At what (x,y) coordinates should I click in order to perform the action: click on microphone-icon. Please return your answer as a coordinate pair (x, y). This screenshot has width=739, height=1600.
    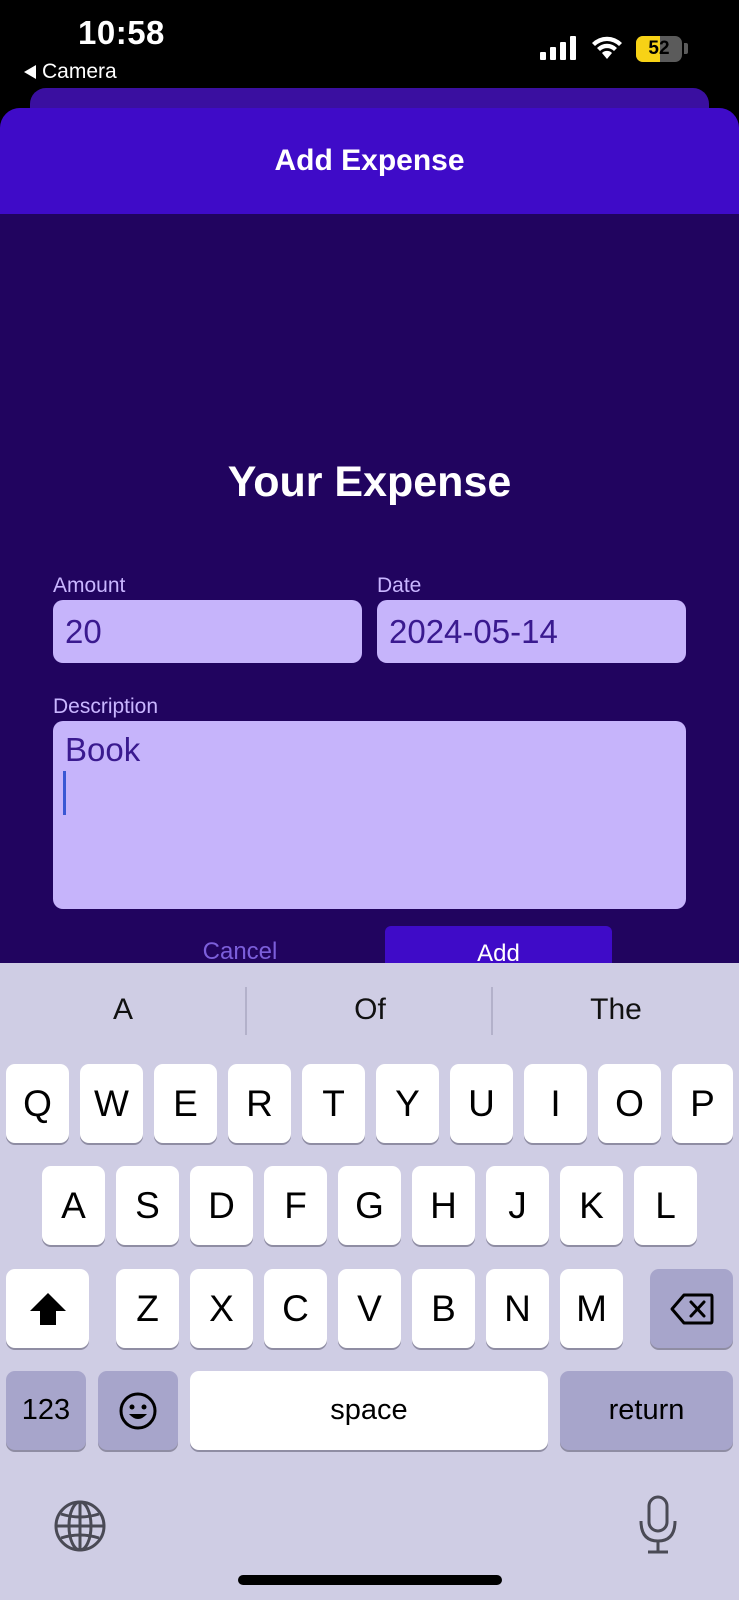
    Looking at the image, I should click on (658, 1525).